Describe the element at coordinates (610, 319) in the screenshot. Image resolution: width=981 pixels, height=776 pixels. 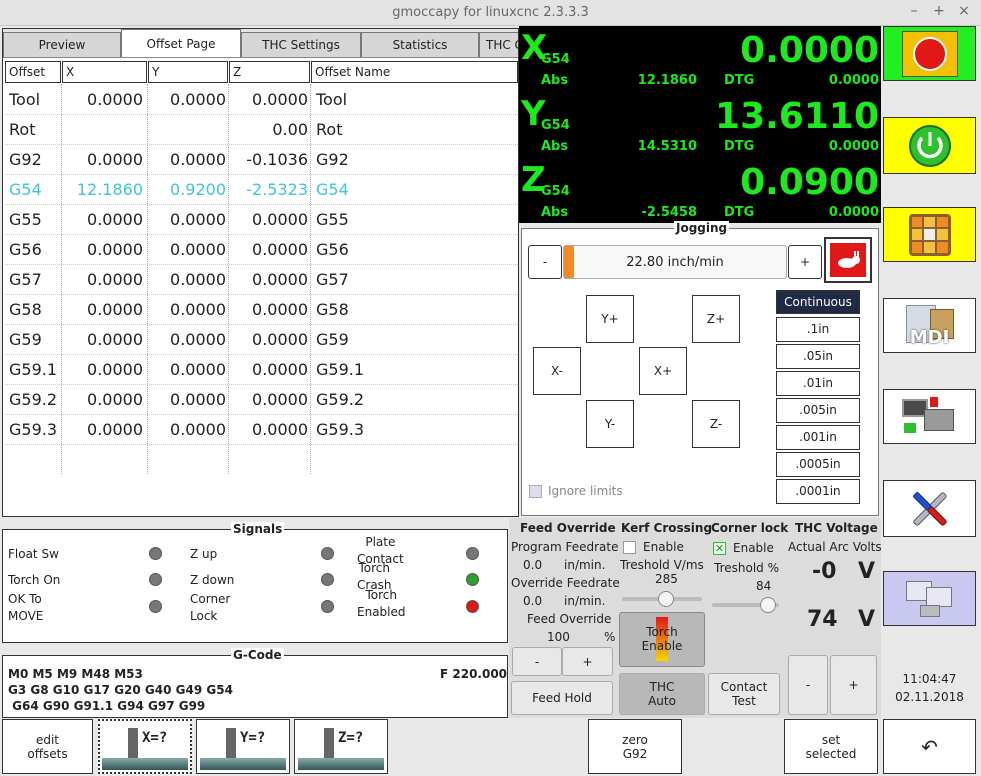
I see `jog-y-plus-button: Y+` at that location.